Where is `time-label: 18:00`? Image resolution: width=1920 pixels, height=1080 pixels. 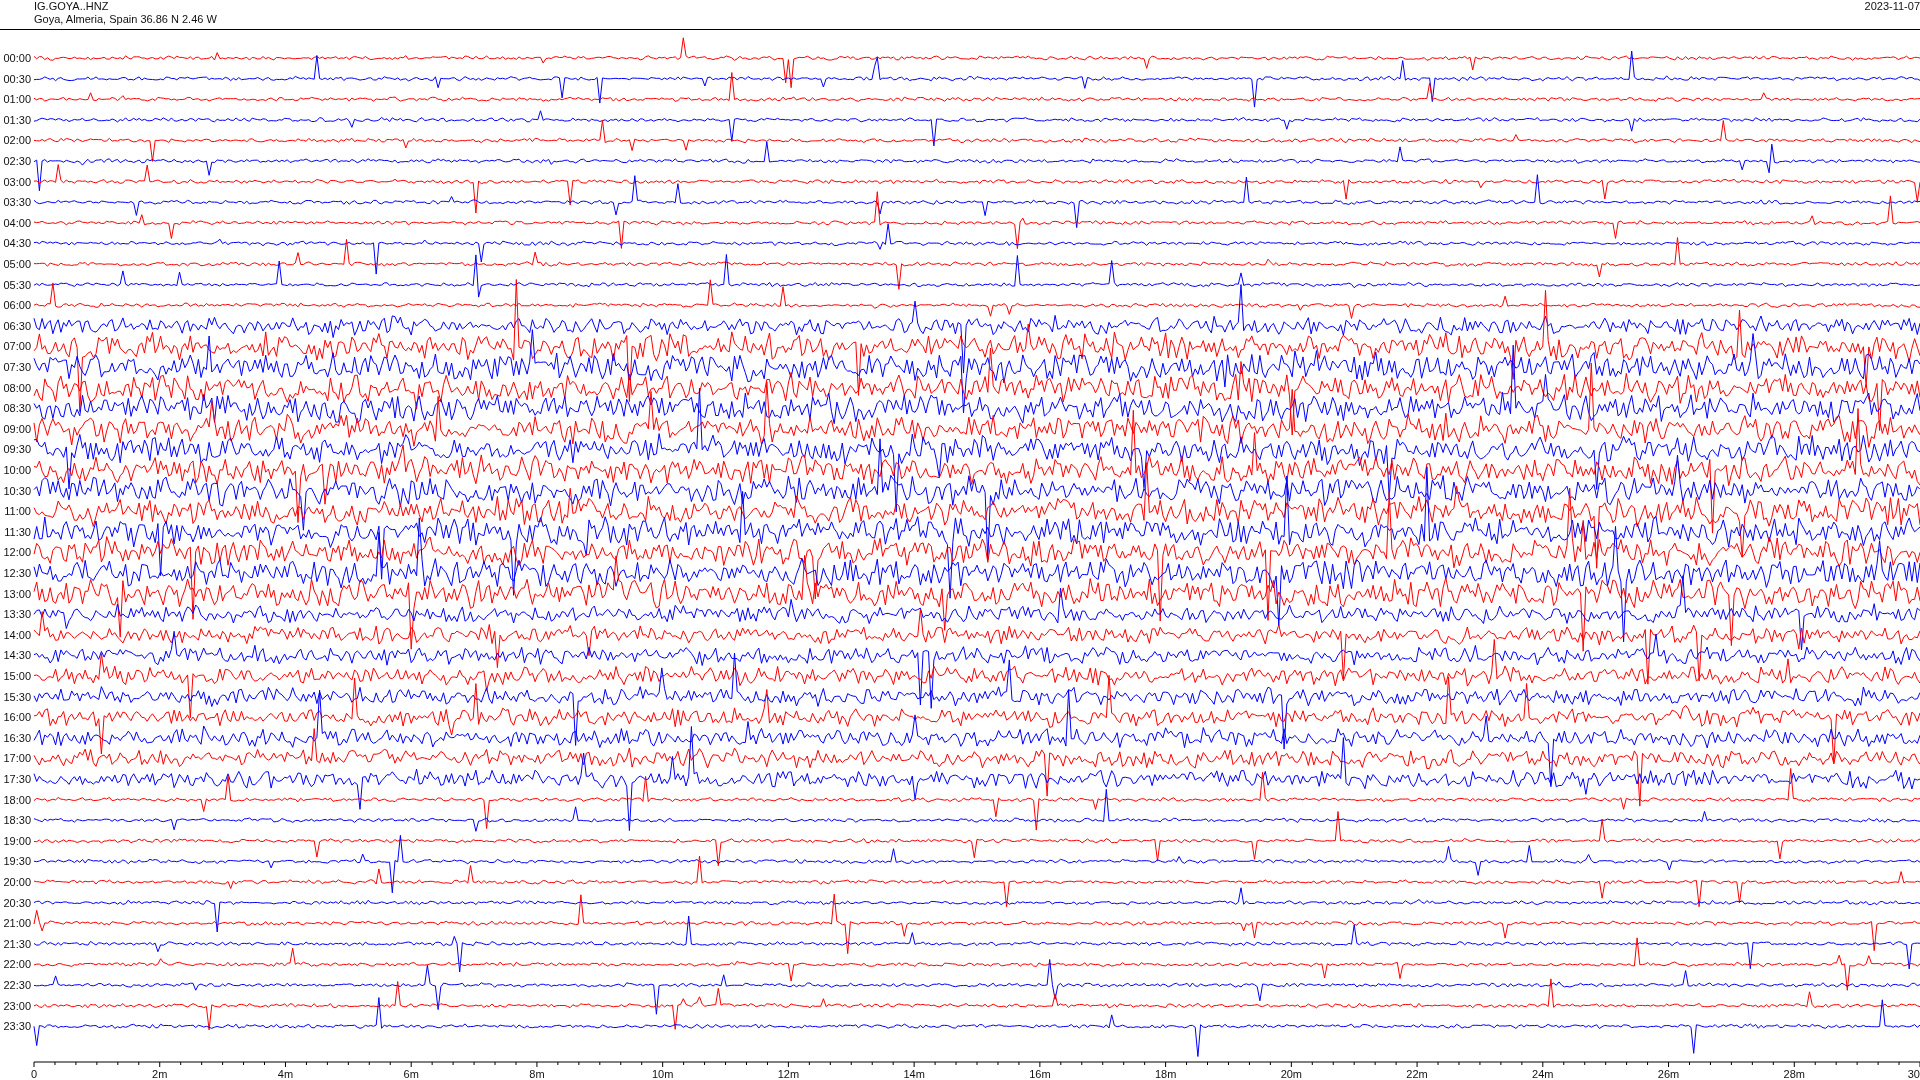
time-label: 18:00 is located at coordinates (17, 799).